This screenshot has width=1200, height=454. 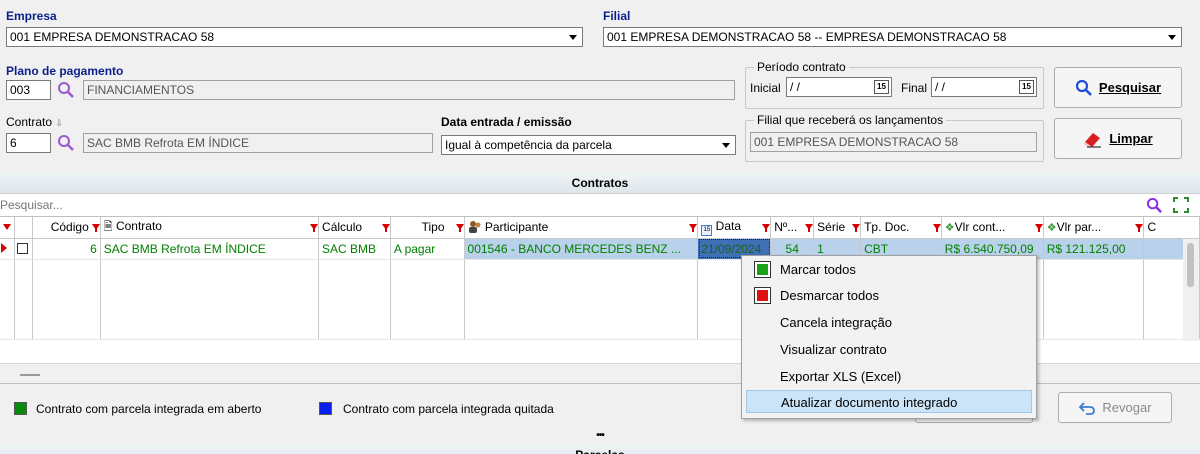 I want to click on cell-vlr-par: R$ 121.125,00, so click(x=1094, y=249).